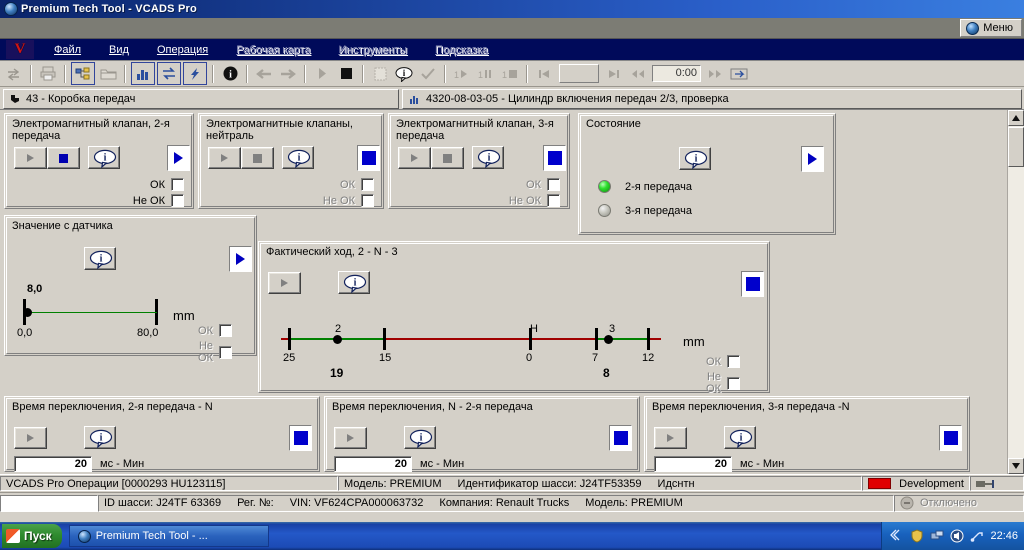 This screenshot has height=550, width=1024. Describe the element at coordinates (1016, 147) in the screenshot. I see `scroll-thumb` at that location.